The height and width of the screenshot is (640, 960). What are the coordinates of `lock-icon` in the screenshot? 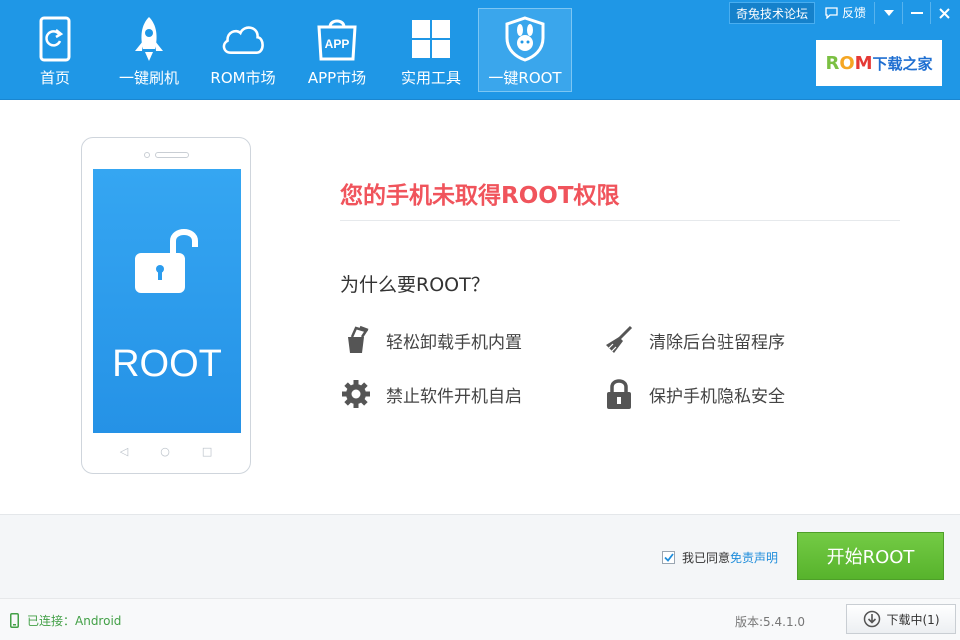 It's located at (619, 394).